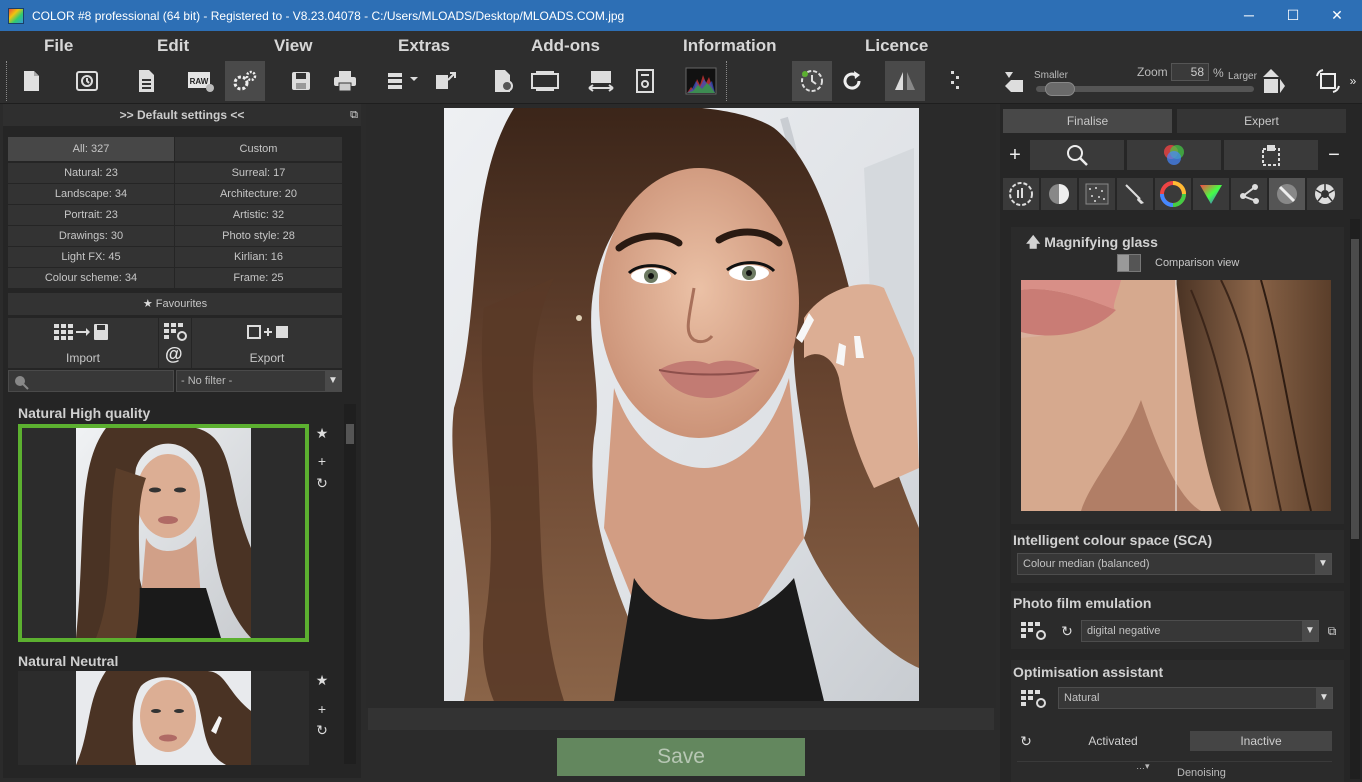 This screenshot has width=1362, height=782. Describe the element at coordinates (175, 343) in the screenshot. I see `email-button: @` at that location.